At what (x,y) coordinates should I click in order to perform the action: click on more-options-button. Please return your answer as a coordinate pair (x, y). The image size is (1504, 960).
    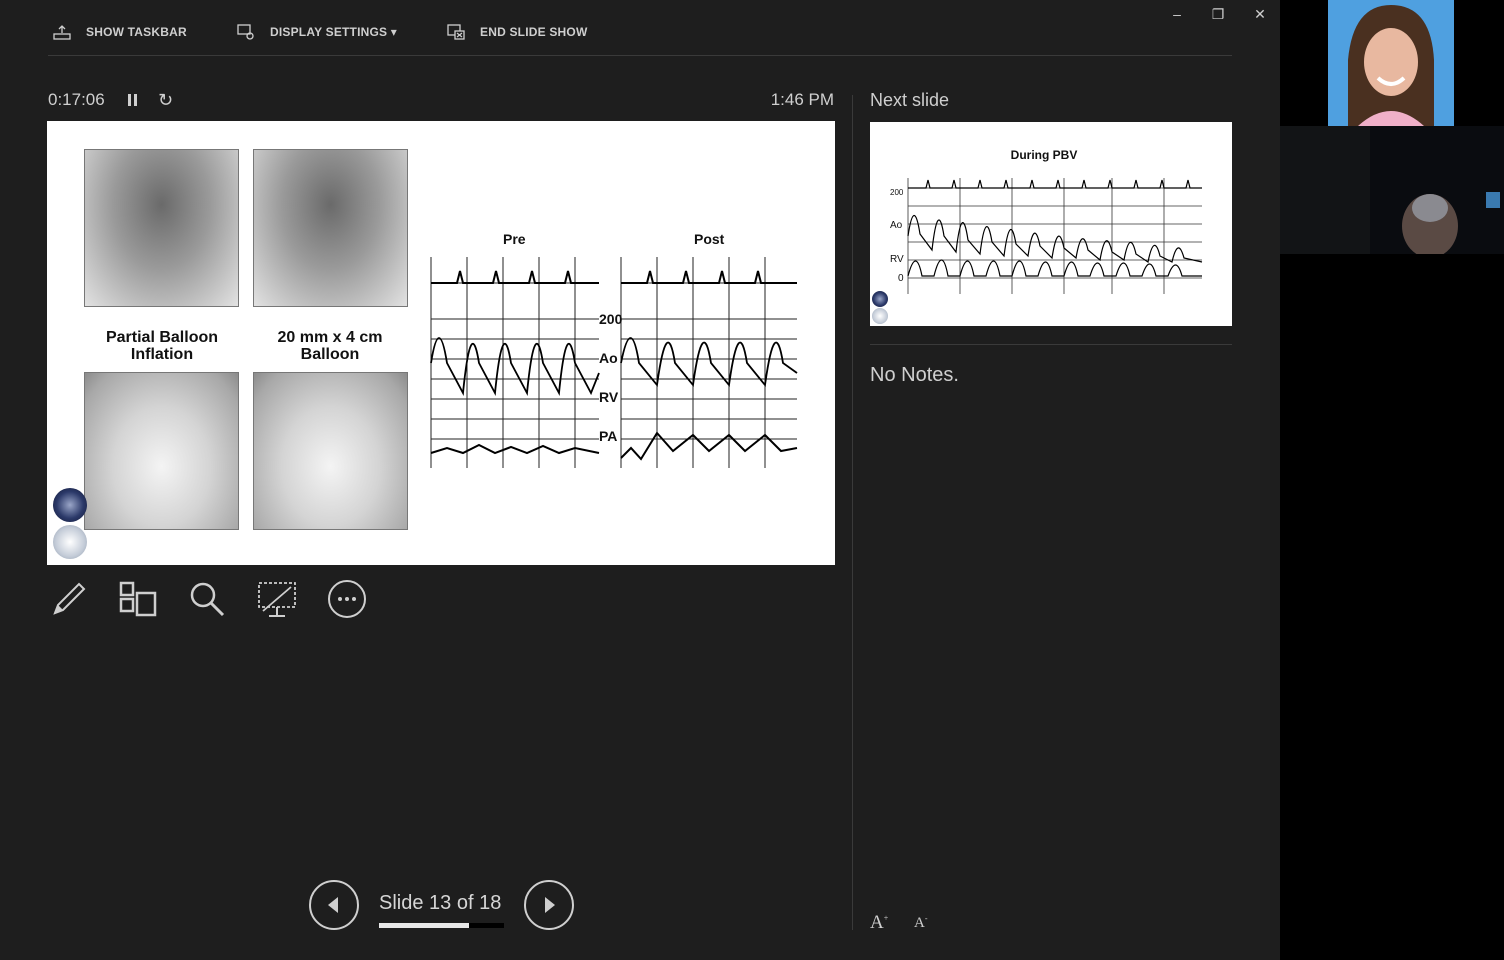
    Looking at the image, I should click on (347, 599).